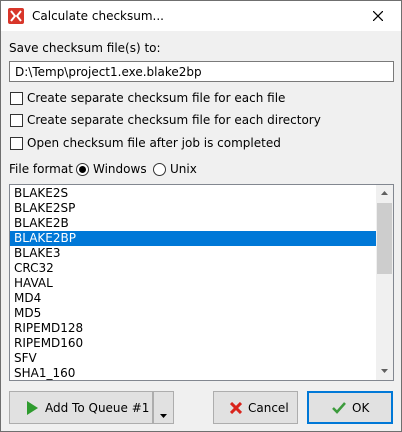  I want to click on scroll-thumb, so click(384, 238).